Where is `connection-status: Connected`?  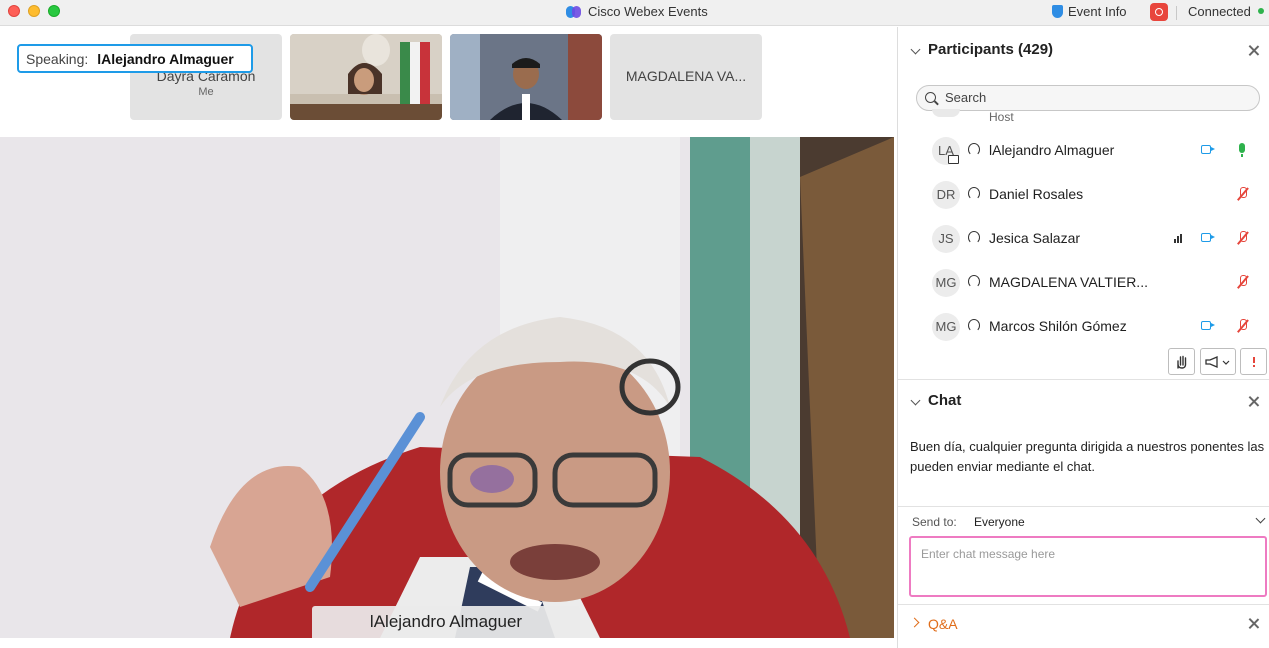 connection-status: Connected is located at coordinates (1219, 11).